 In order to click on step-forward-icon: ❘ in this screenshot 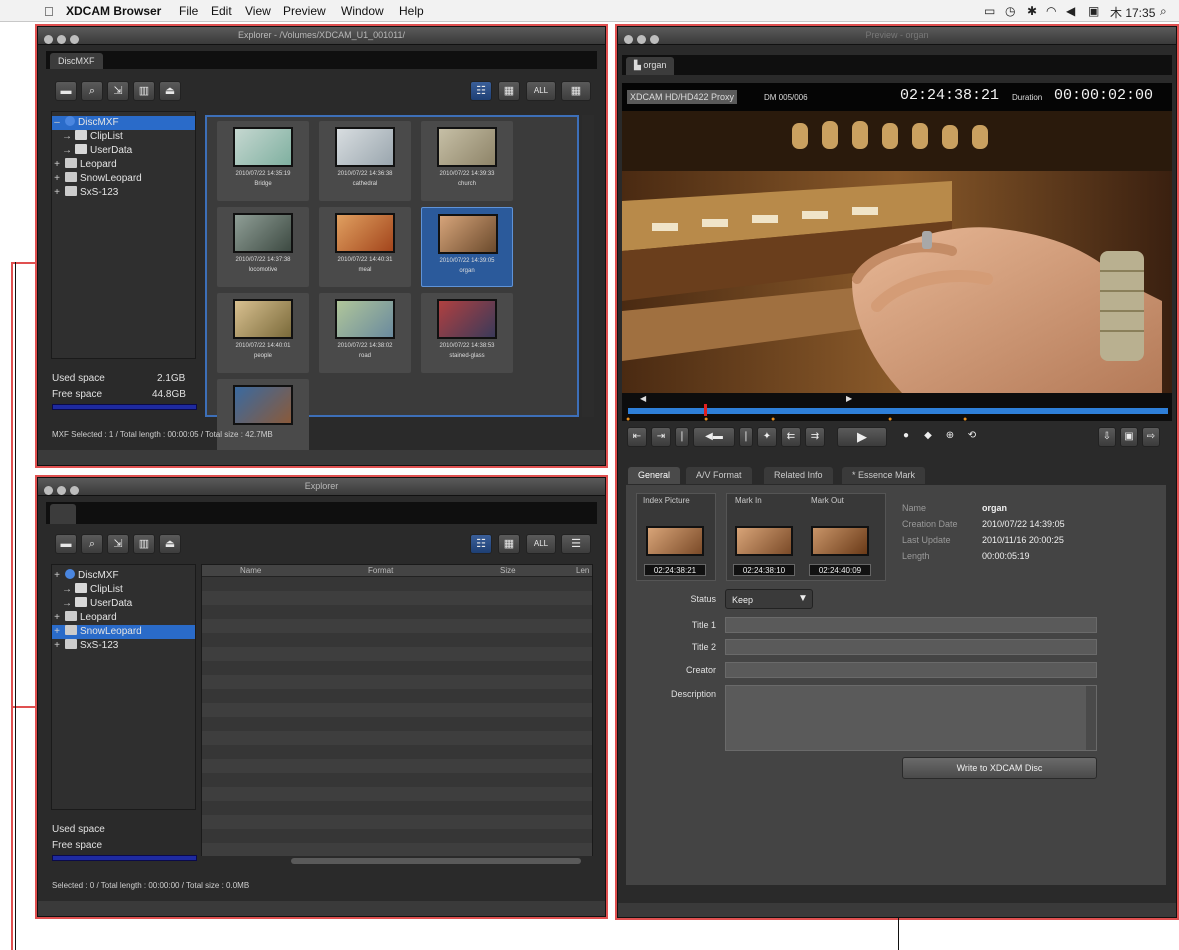, I will do `click(746, 437)`.